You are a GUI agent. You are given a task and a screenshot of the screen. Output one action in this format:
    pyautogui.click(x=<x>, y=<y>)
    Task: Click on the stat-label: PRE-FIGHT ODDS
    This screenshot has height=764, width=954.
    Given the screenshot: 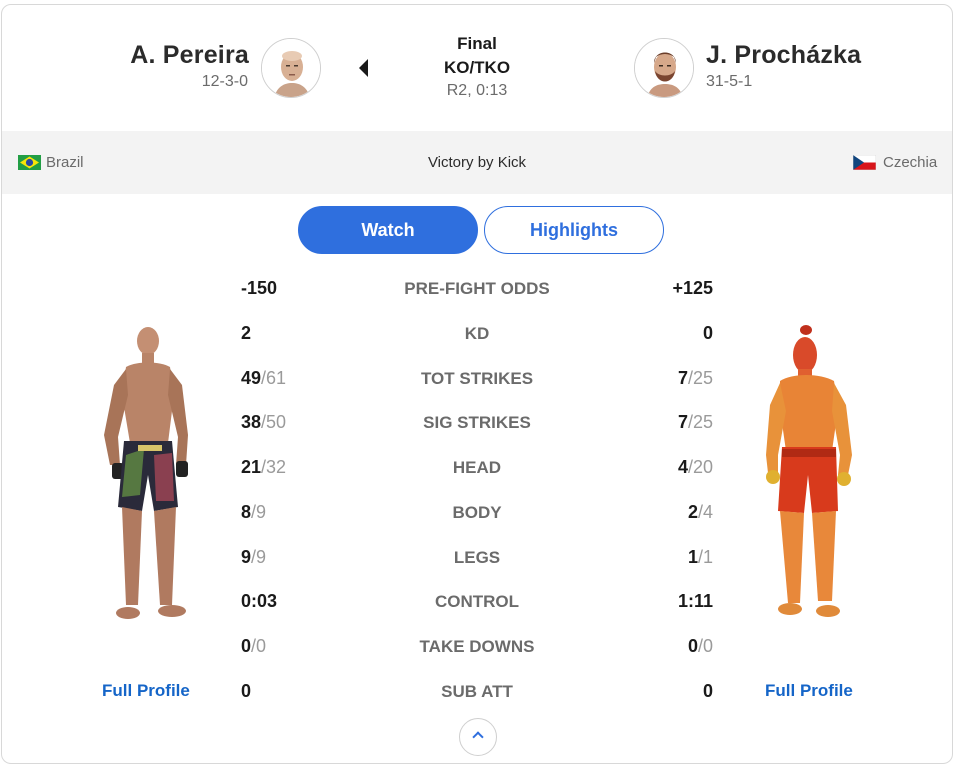 What is the action you would take?
    pyautogui.click(x=477, y=288)
    